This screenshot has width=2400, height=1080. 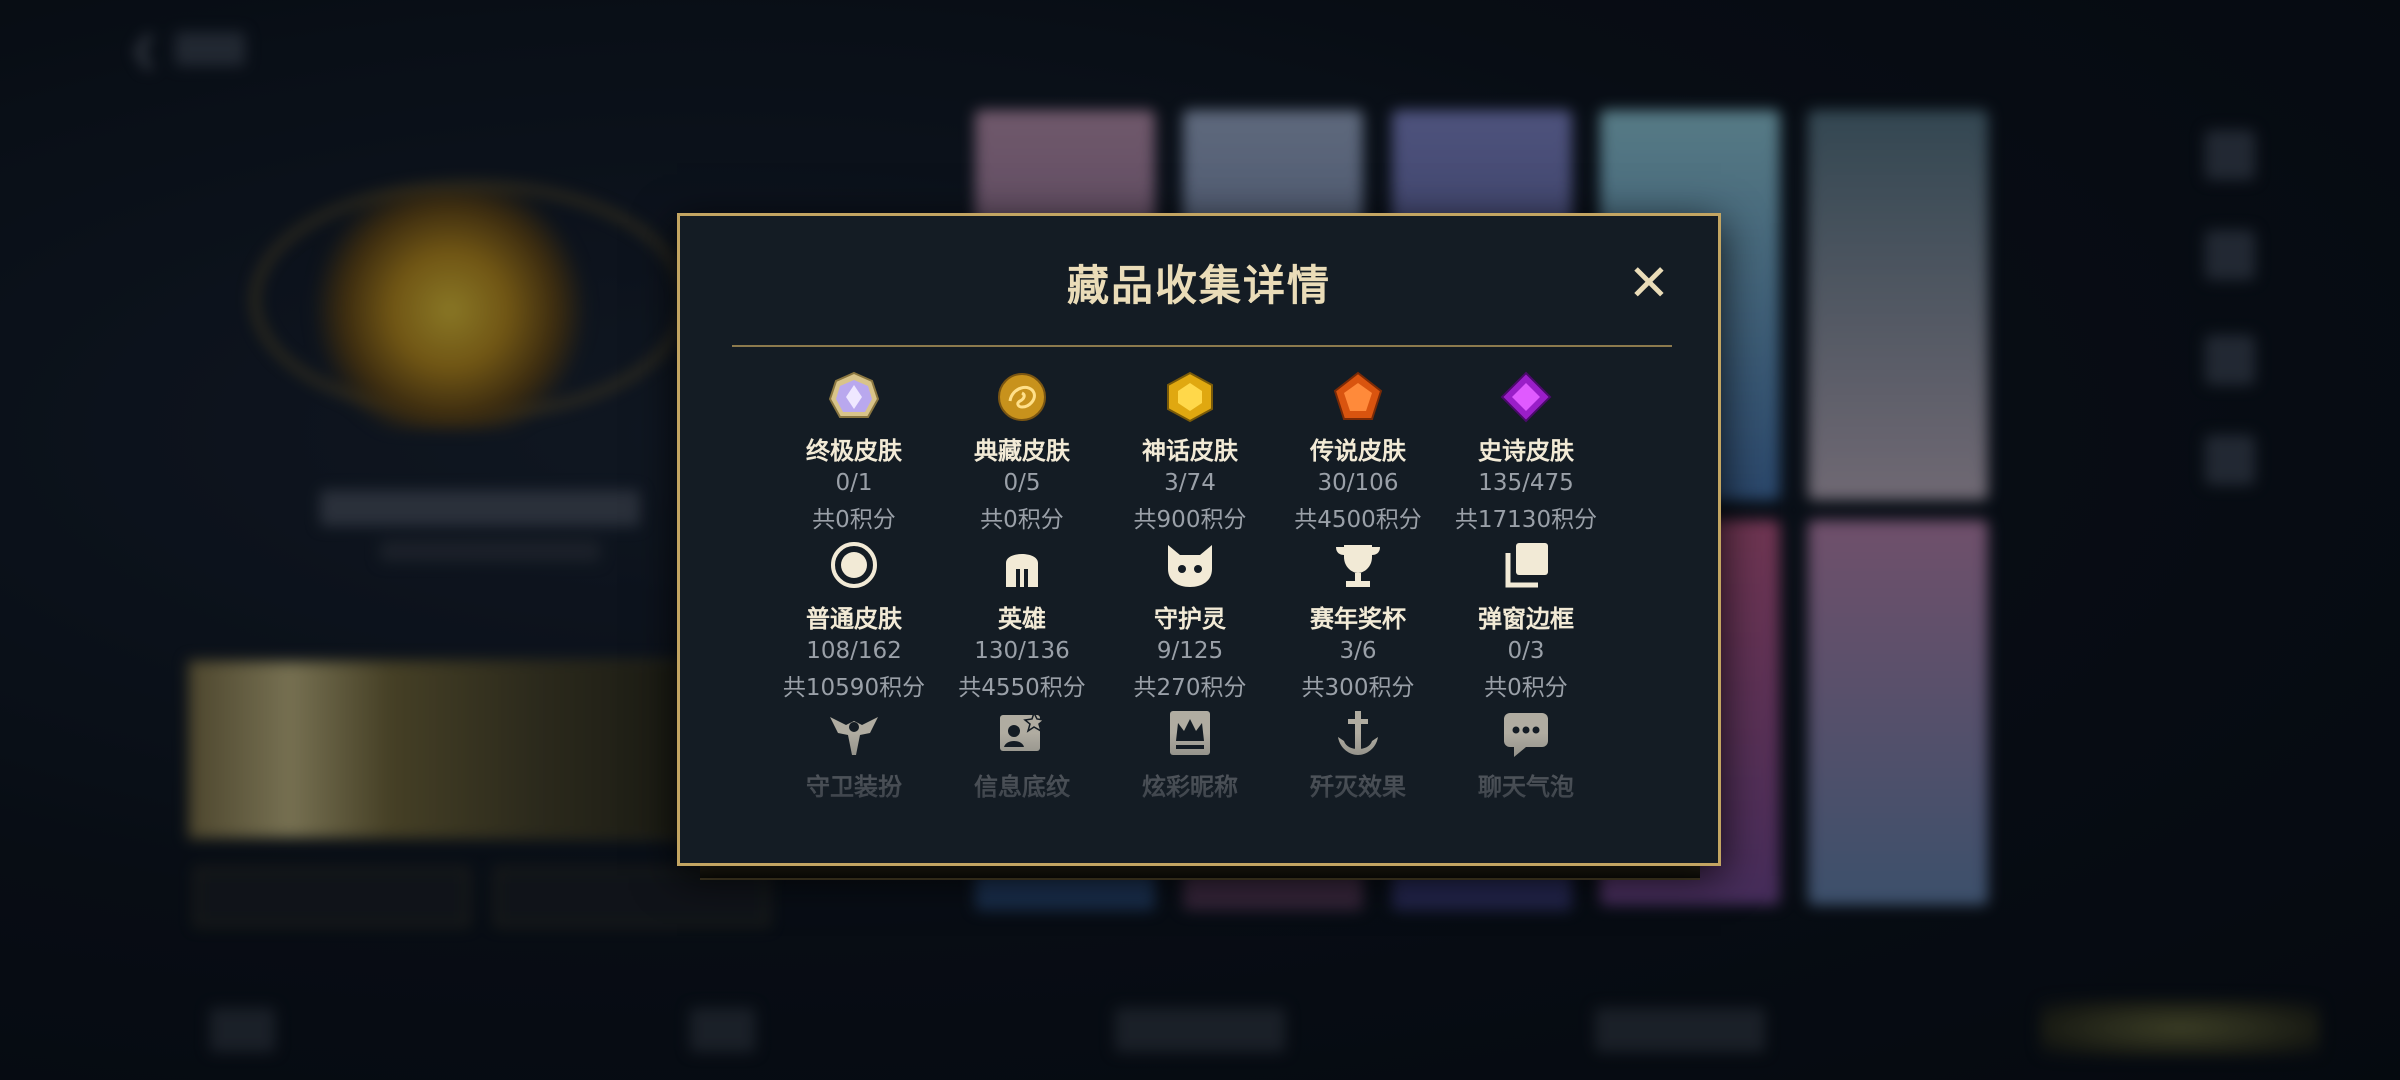 What do you see at coordinates (1358, 688) in the screenshot?
I see `item-points: 共300积分` at bounding box center [1358, 688].